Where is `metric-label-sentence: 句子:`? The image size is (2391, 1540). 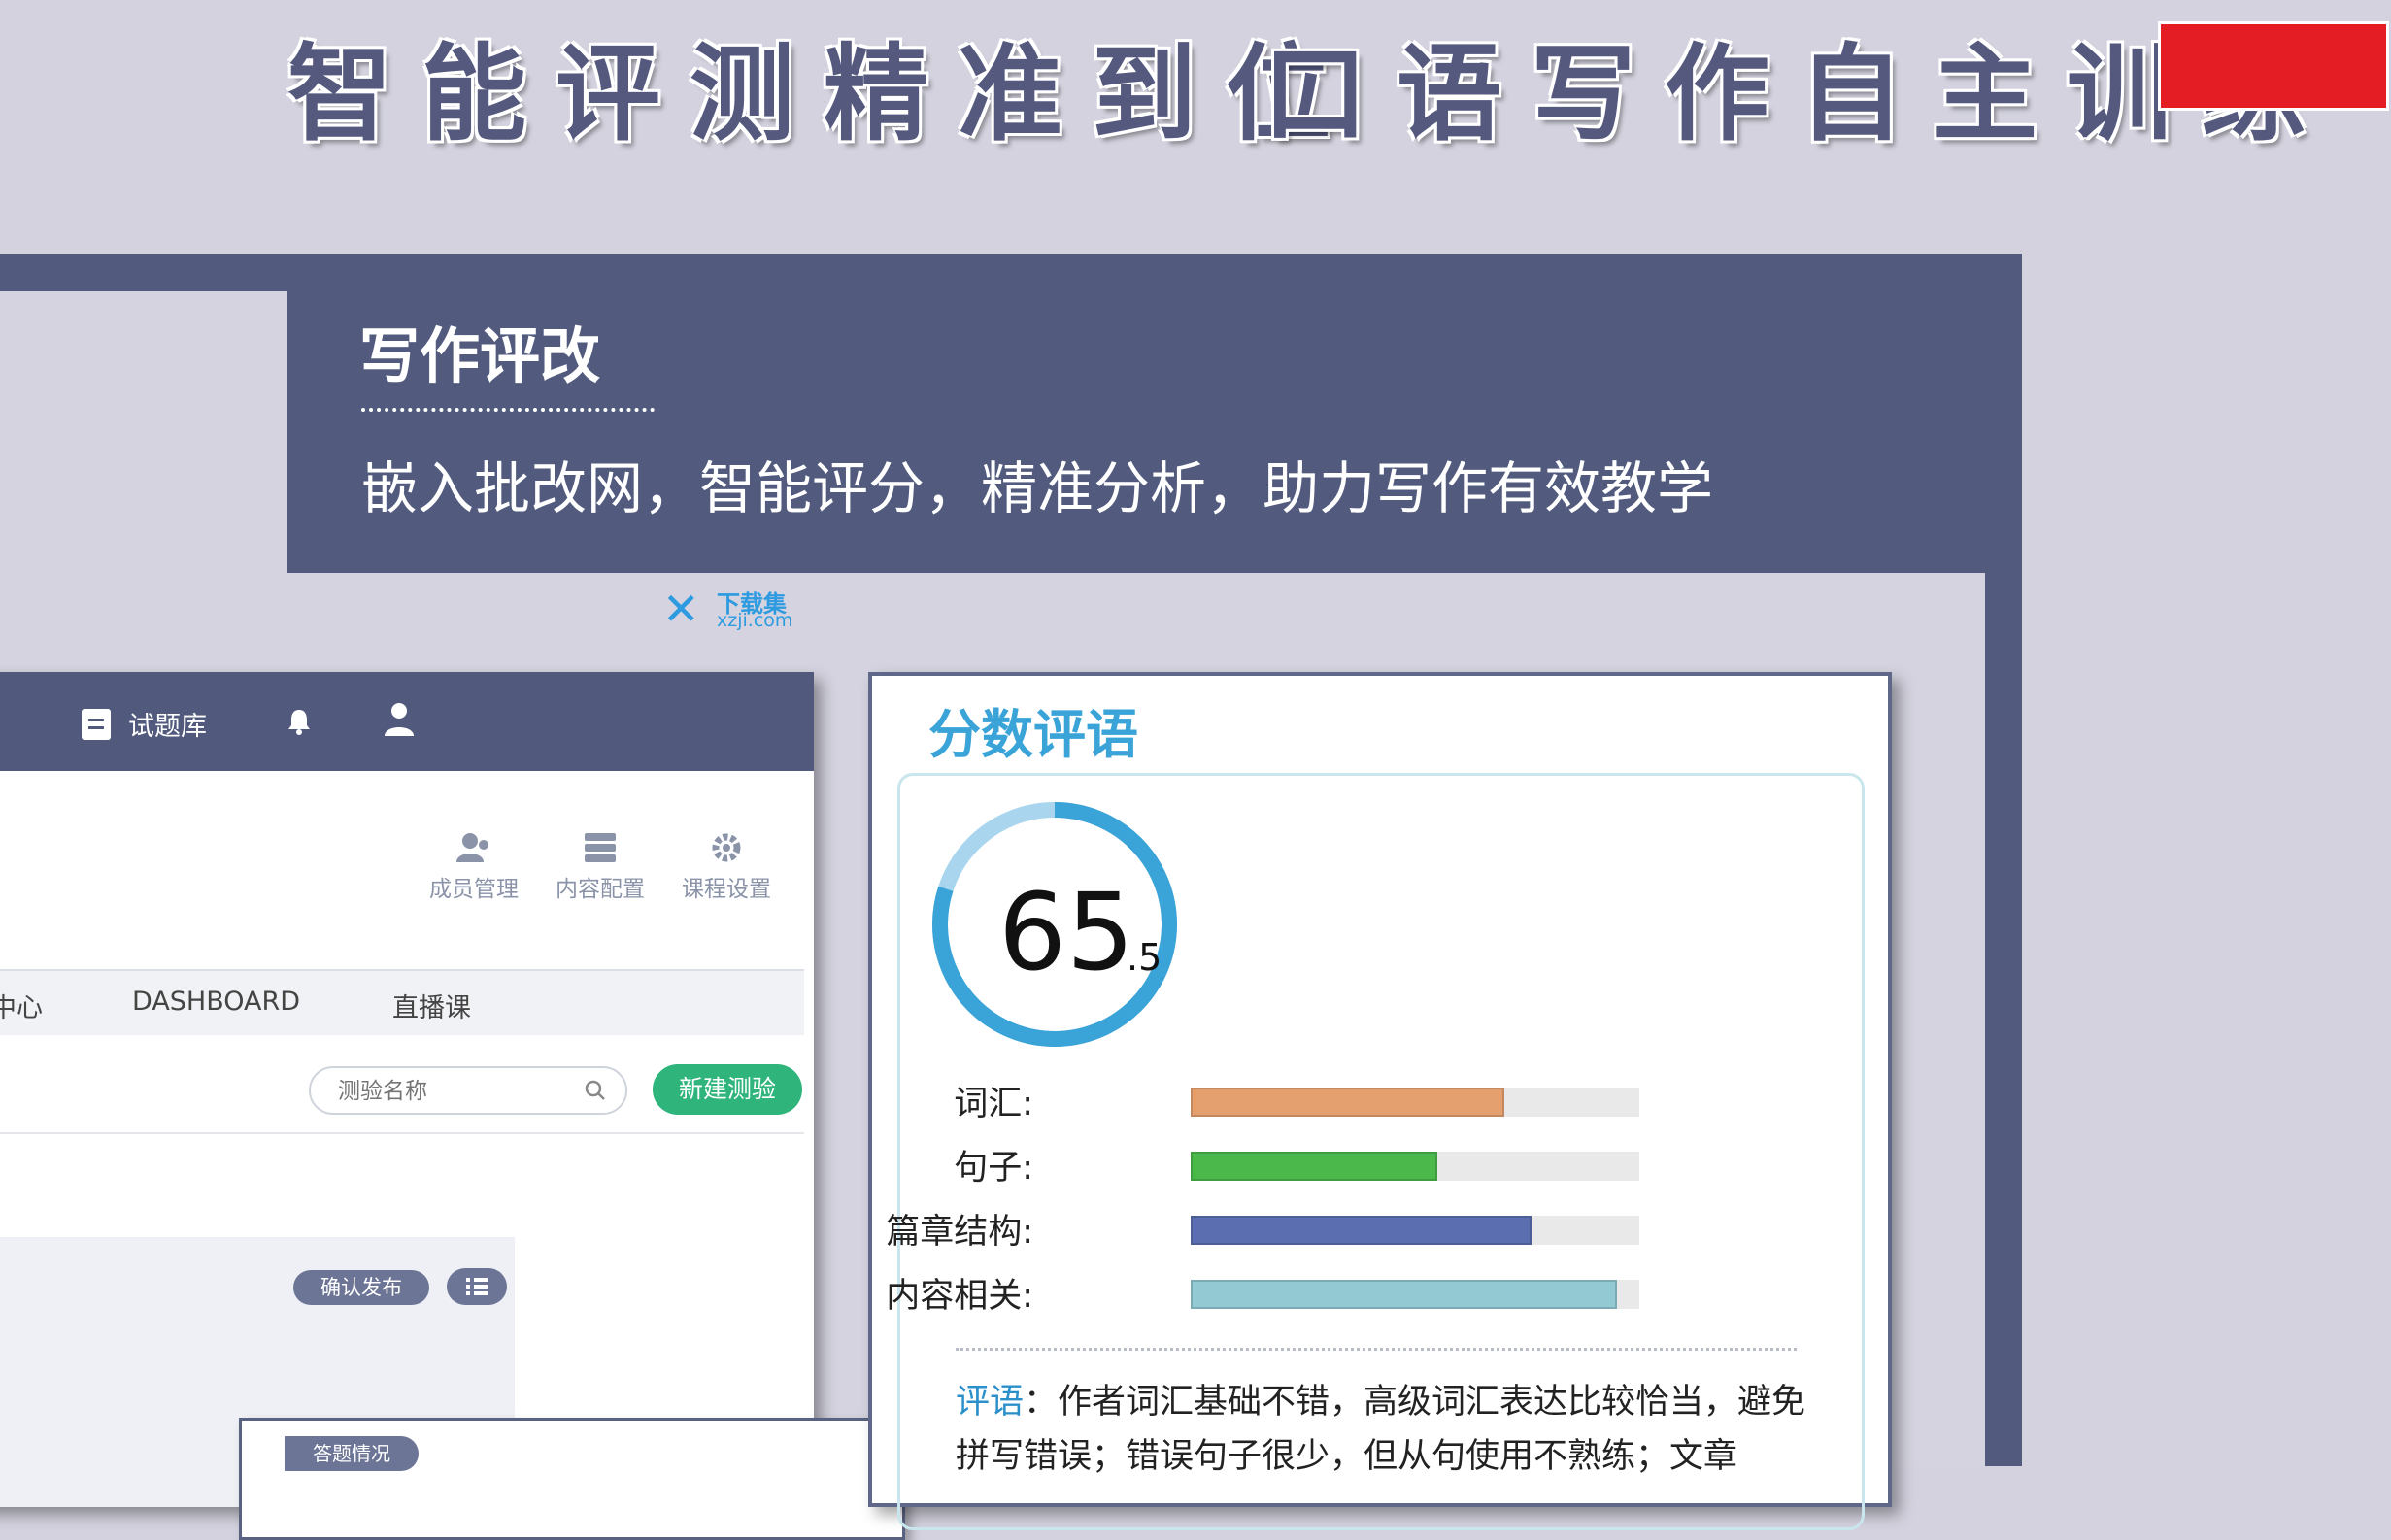 metric-label-sentence: 句子: is located at coordinates (994, 1168).